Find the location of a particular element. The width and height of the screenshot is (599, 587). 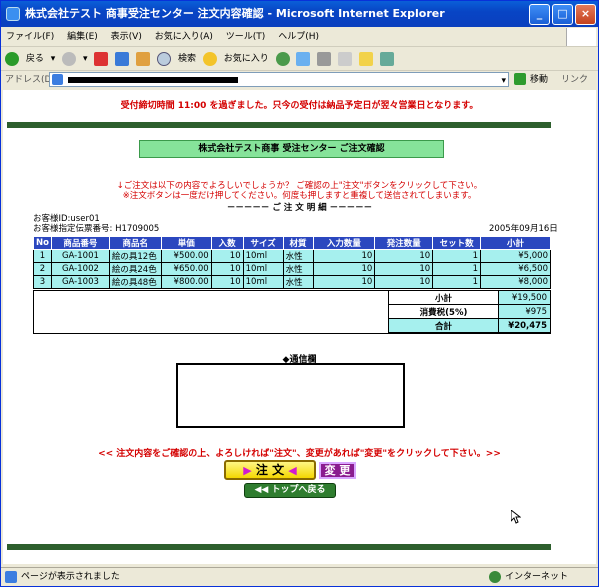

rewind-icon: ◀◀ is located at coordinates (261, 490).